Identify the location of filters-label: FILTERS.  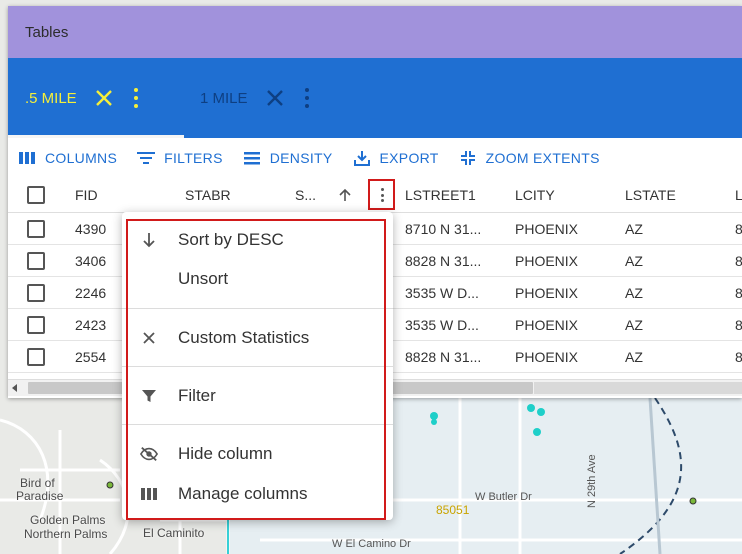
(193, 158).